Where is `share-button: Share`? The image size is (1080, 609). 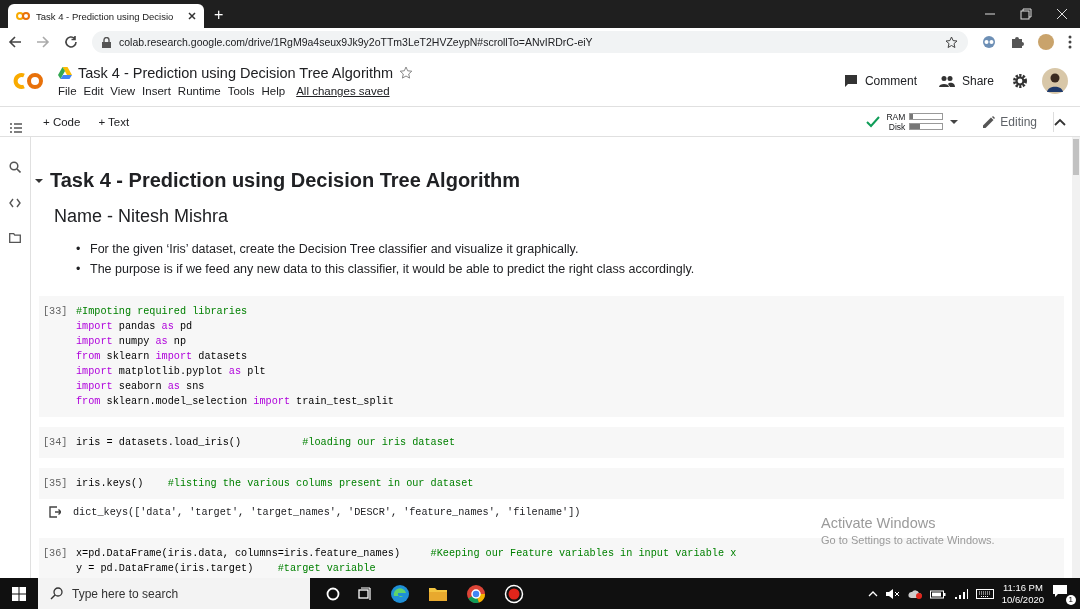 share-button: Share is located at coordinates (966, 81).